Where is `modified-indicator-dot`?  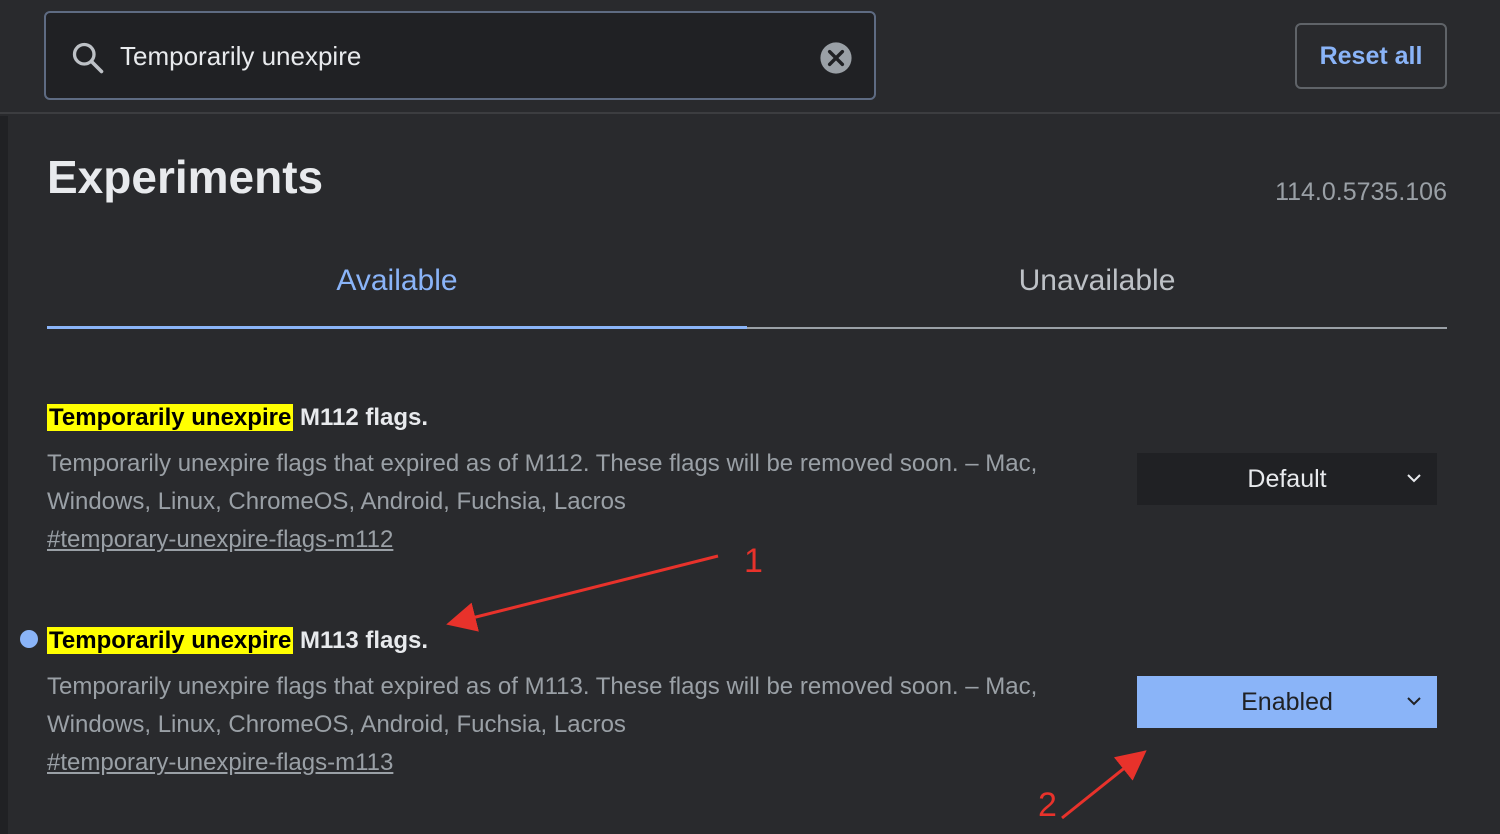
modified-indicator-dot is located at coordinates (29, 639).